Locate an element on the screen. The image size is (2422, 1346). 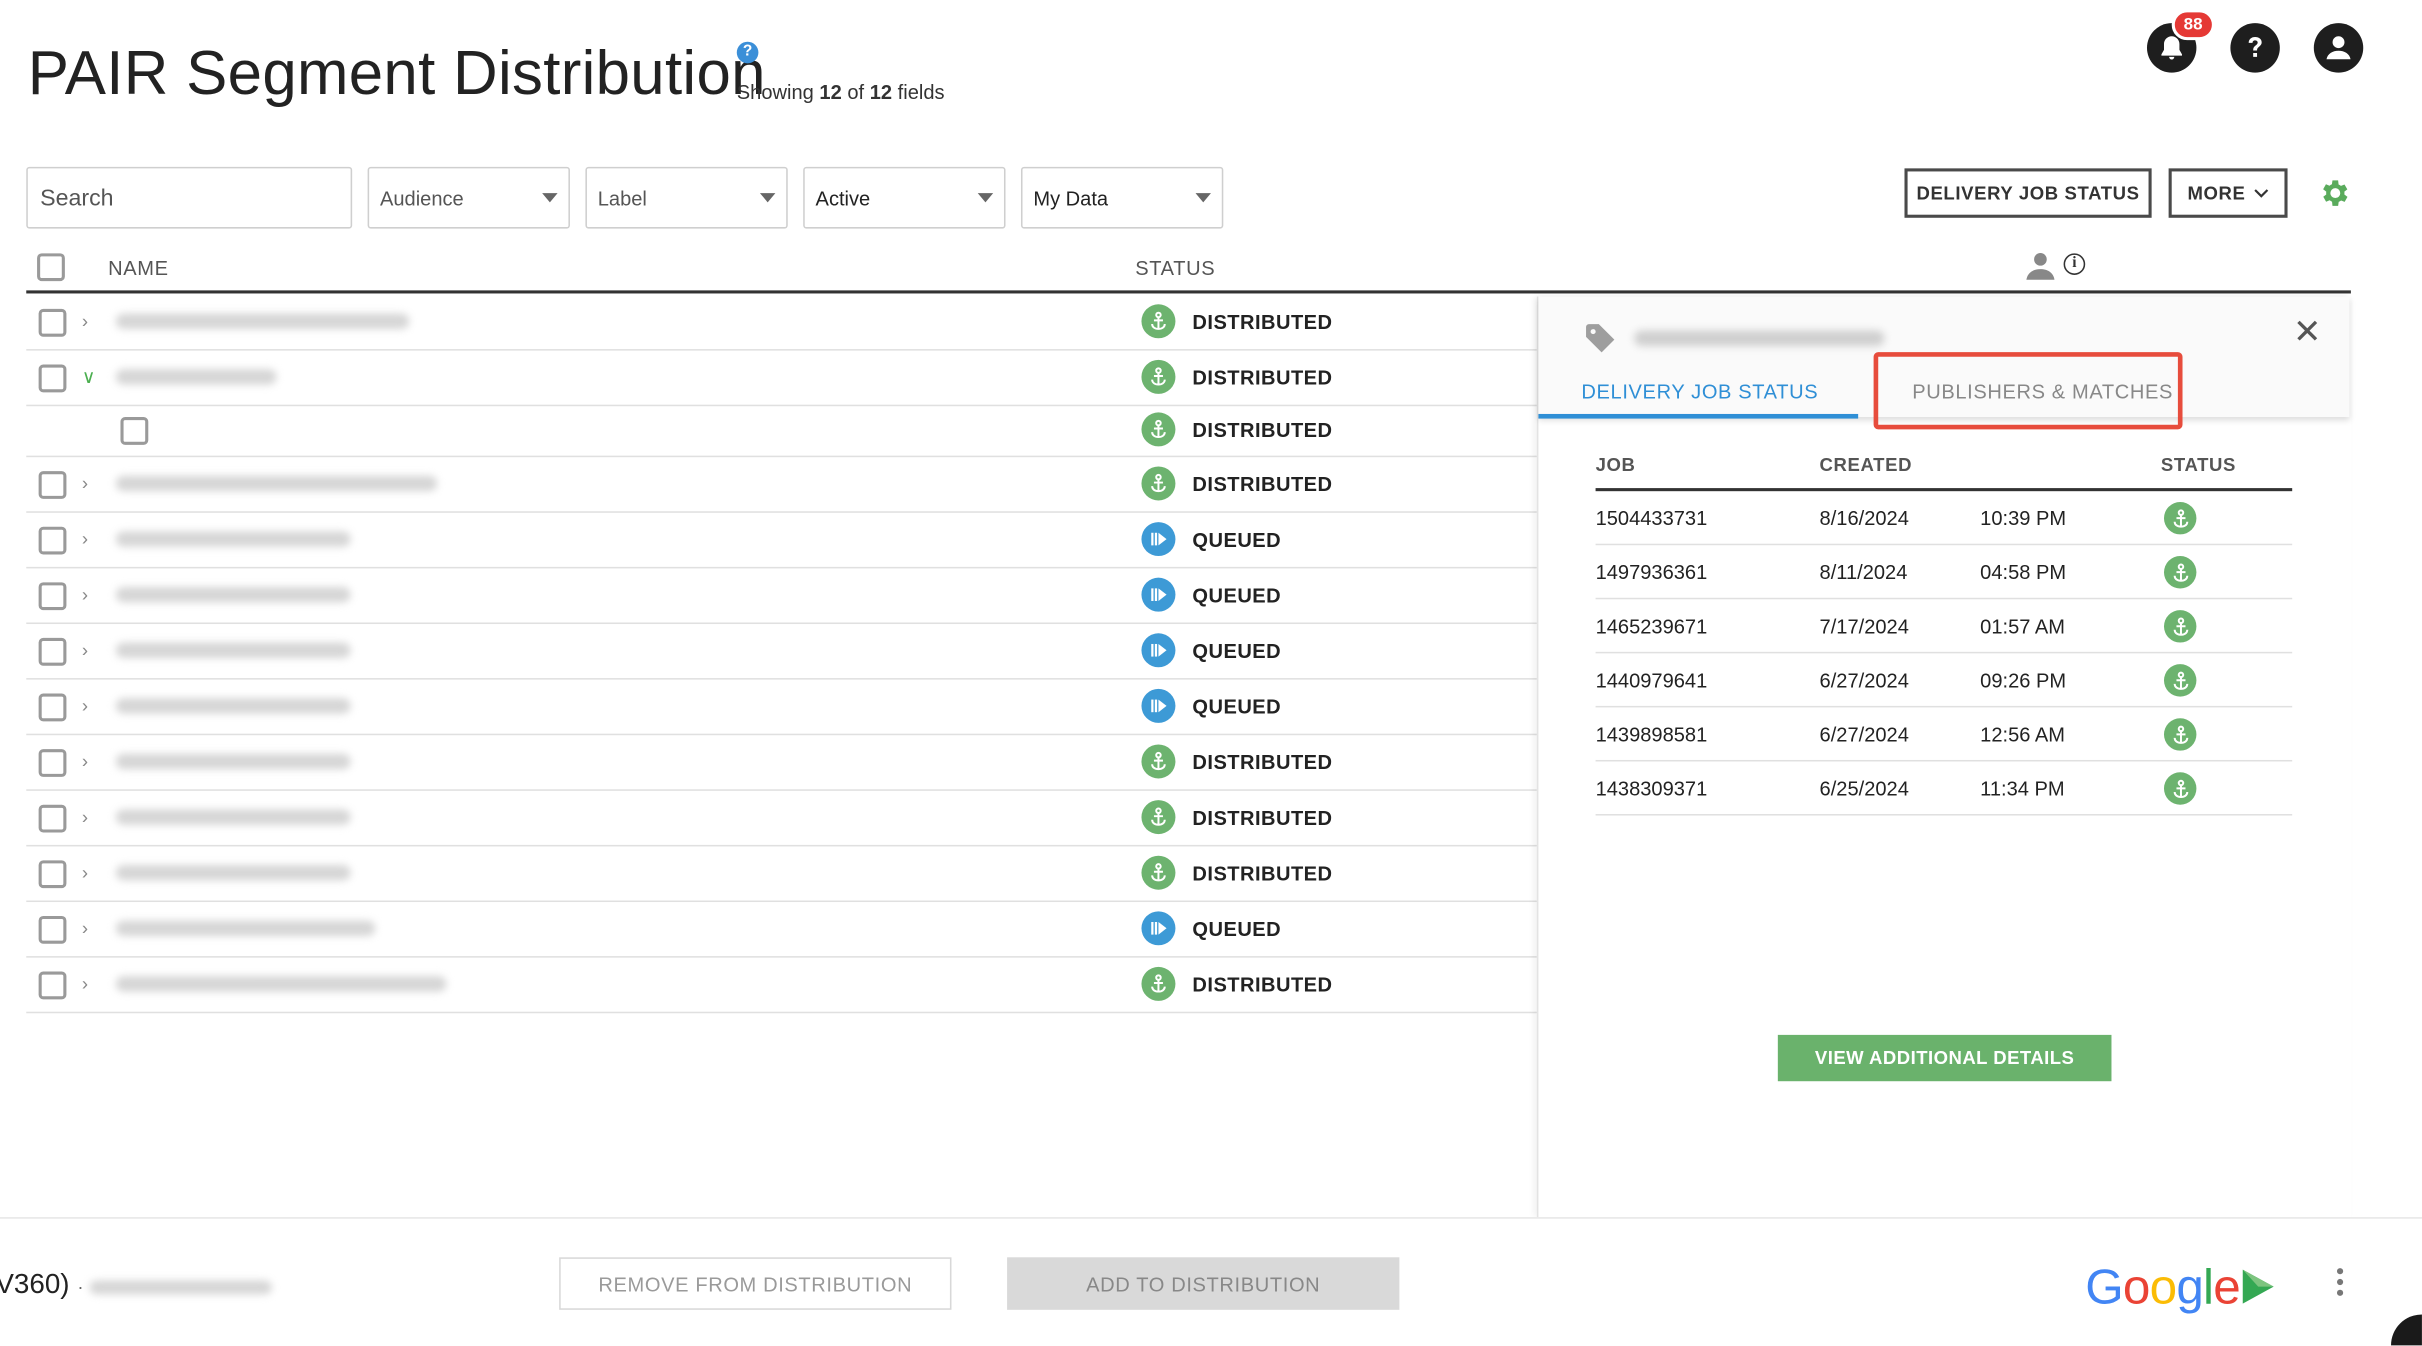
gear-icon is located at coordinates (2334, 193).